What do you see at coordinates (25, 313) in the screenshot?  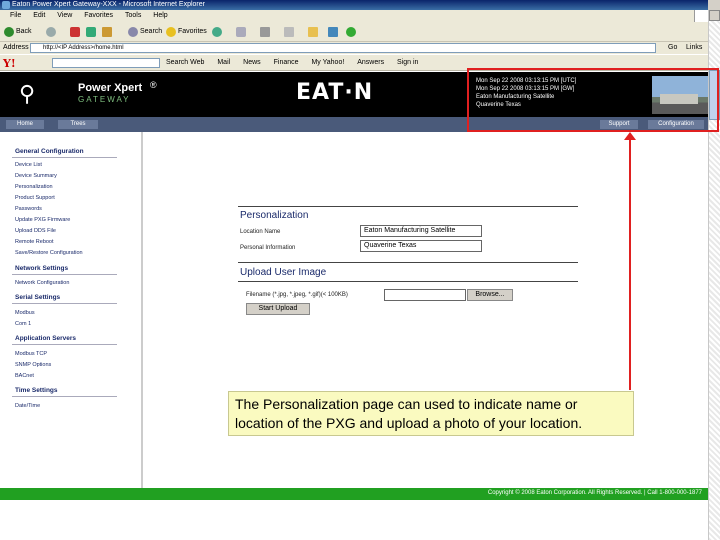 I see `sidebar-item-modbus: Modbus` at bounding box center [25, 313].